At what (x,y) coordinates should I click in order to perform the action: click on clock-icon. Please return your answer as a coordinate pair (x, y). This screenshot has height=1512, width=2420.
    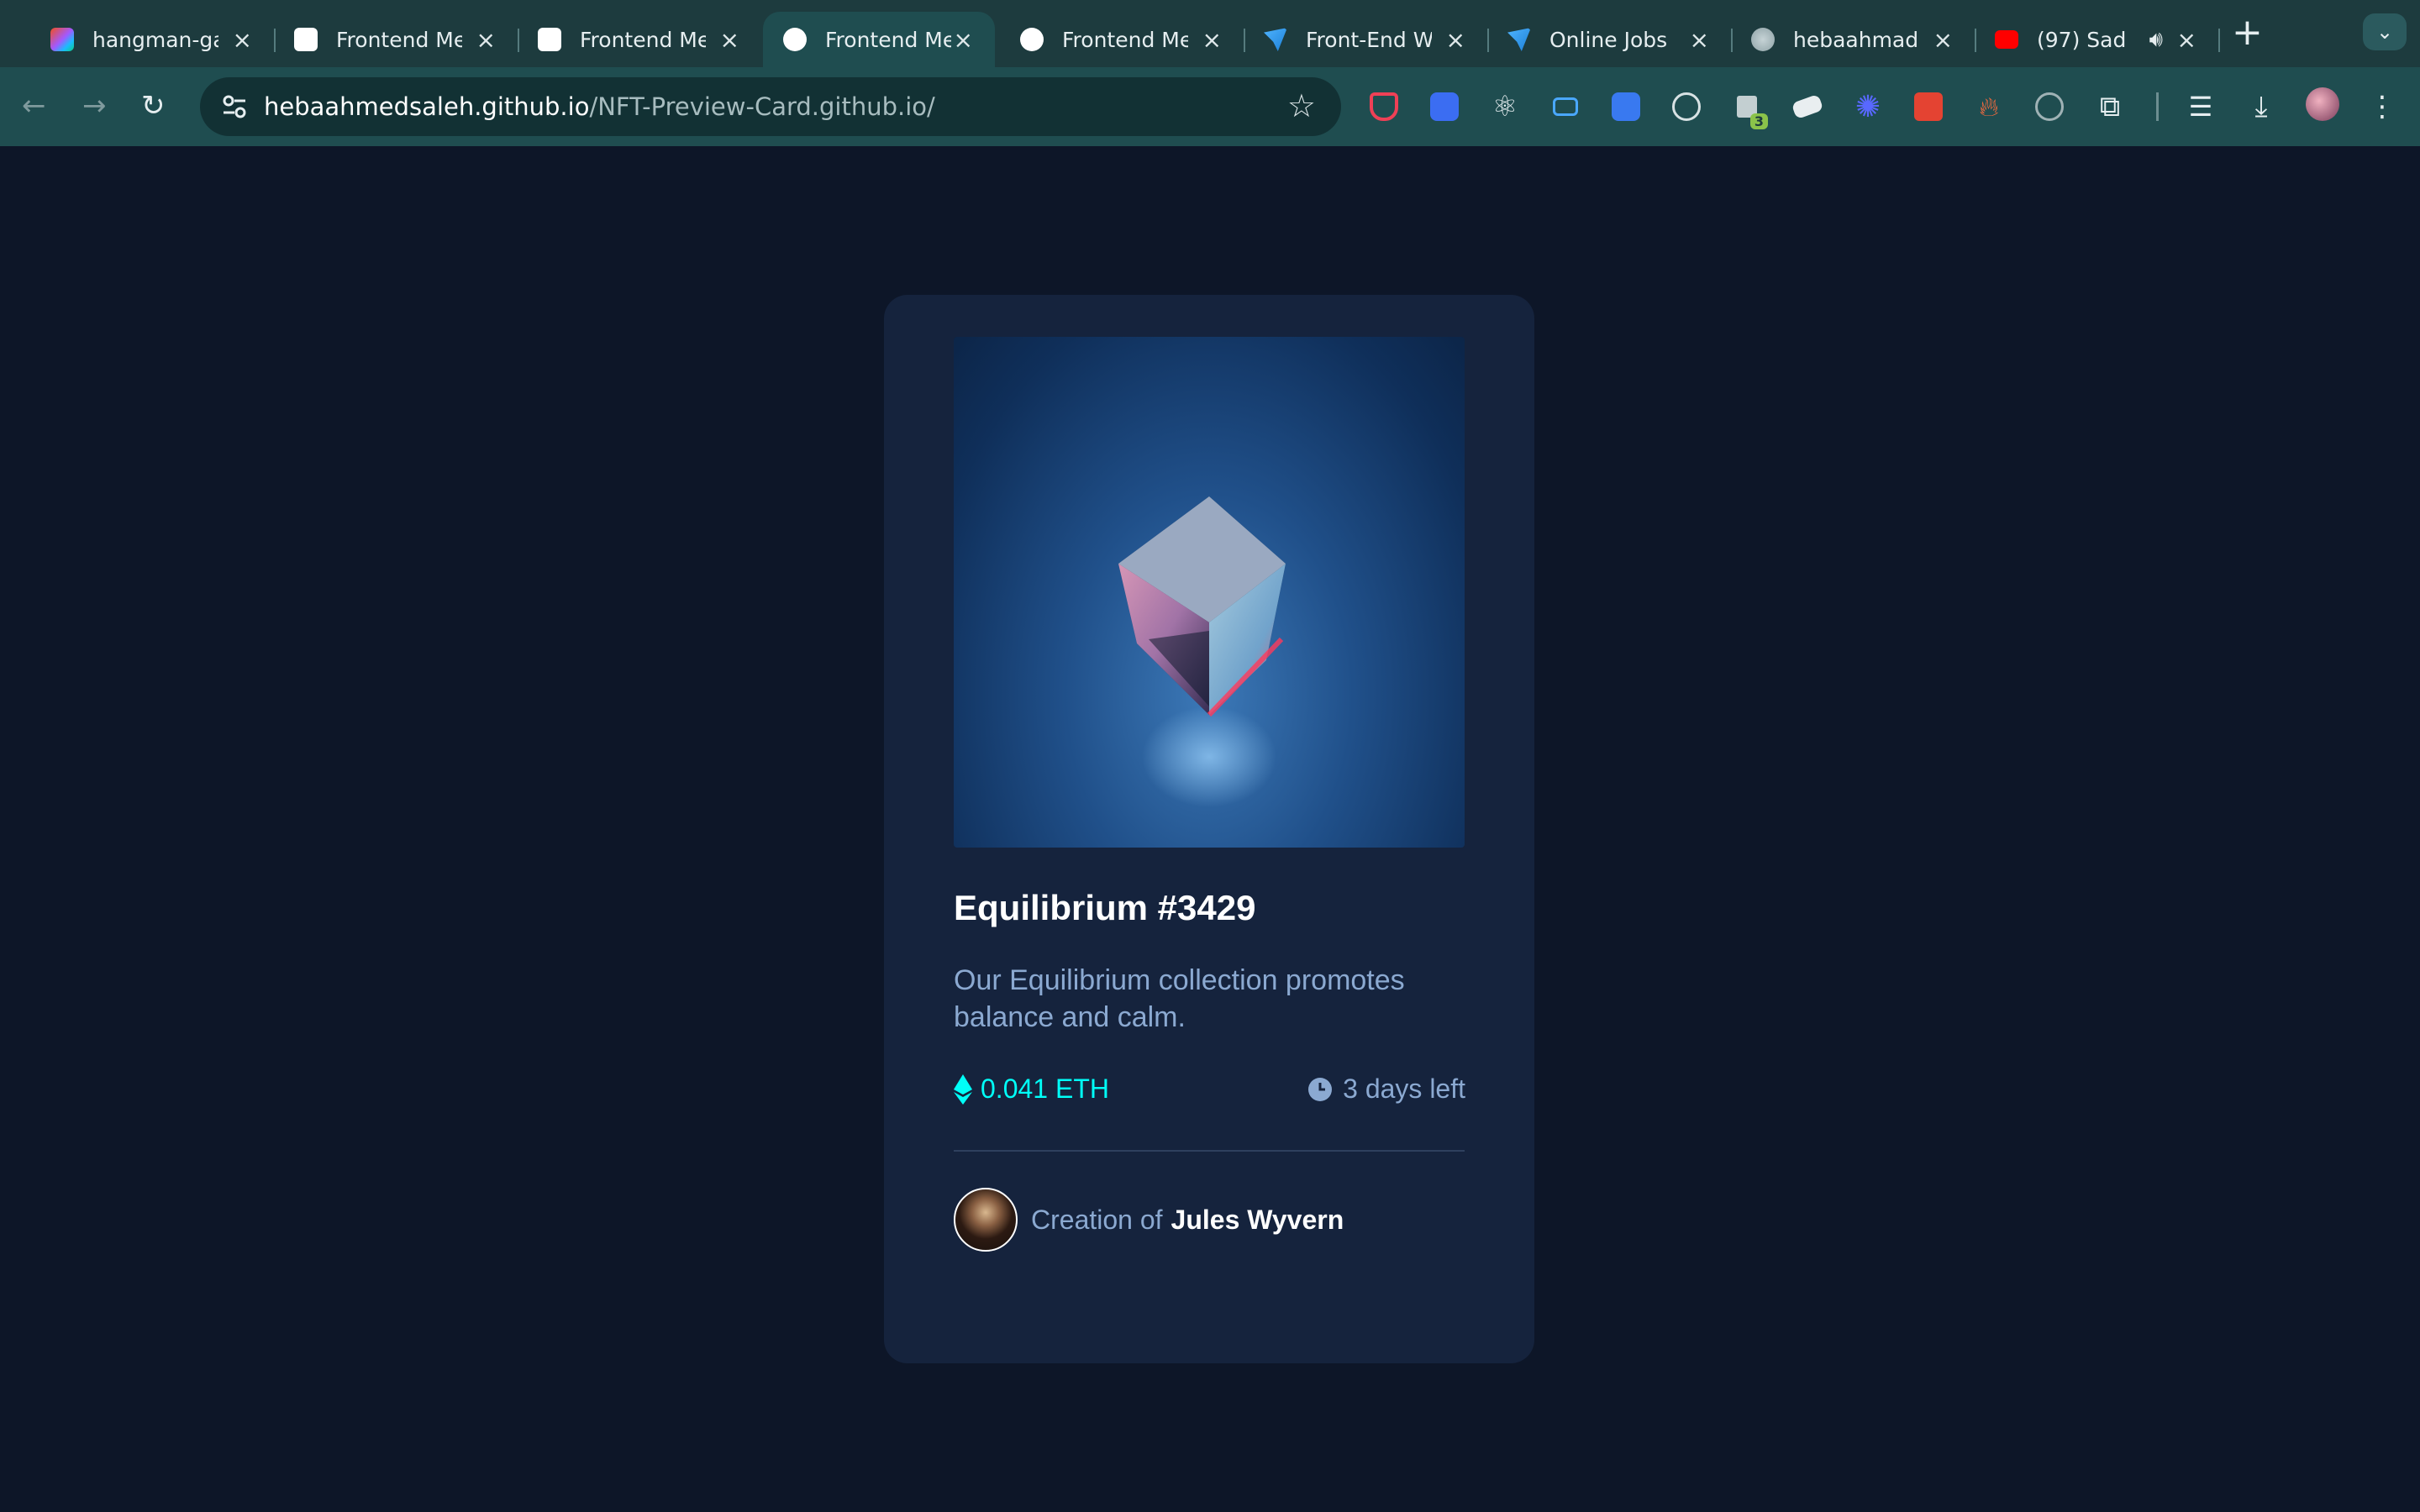
    Looking at the image, I should click on (1320, 1089).